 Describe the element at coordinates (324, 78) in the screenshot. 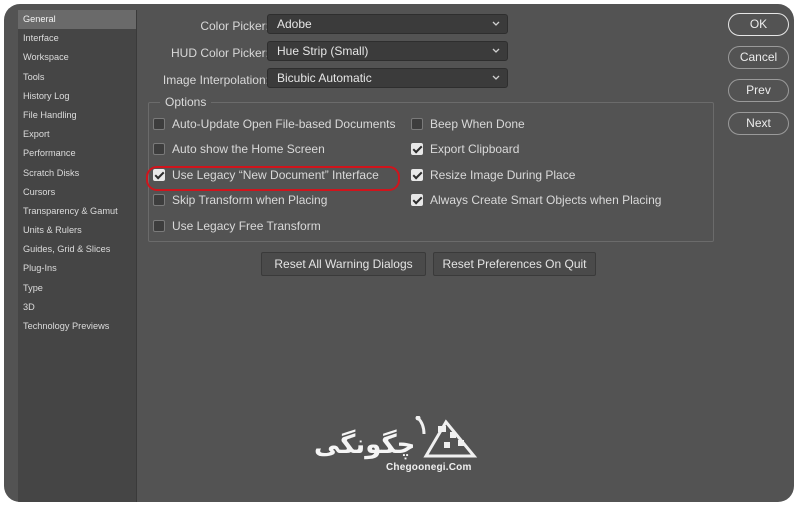

I see `image-interpolation-value: Bicubic Automatic` at that location.